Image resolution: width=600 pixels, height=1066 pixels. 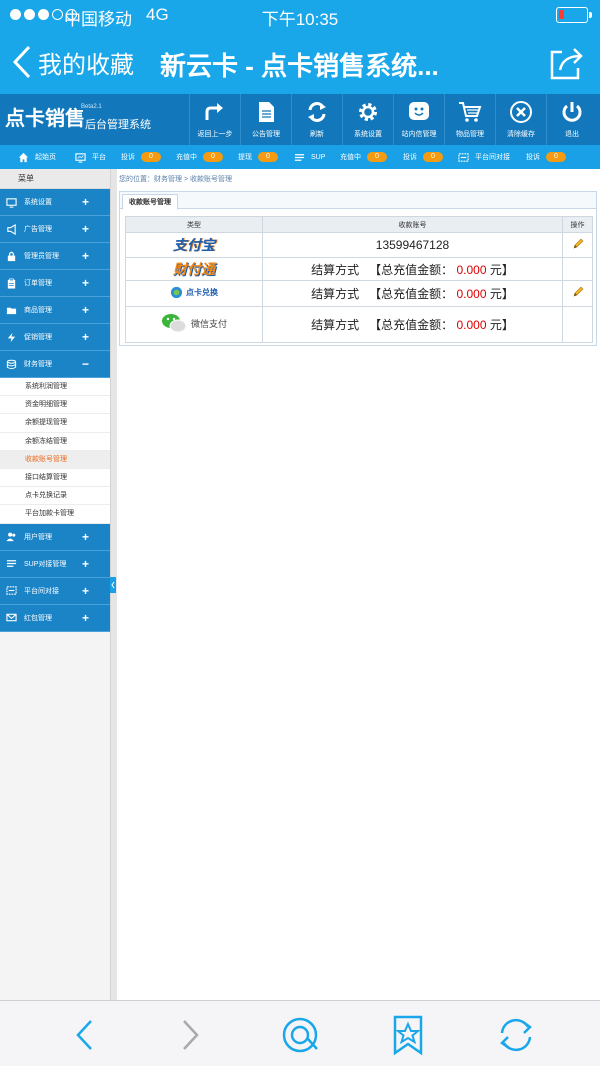 What do you see at coordinates (202, 292) in the screenshot?
I see `card-exchange-label: 点卡兑换` at bounding box center [202, 292].